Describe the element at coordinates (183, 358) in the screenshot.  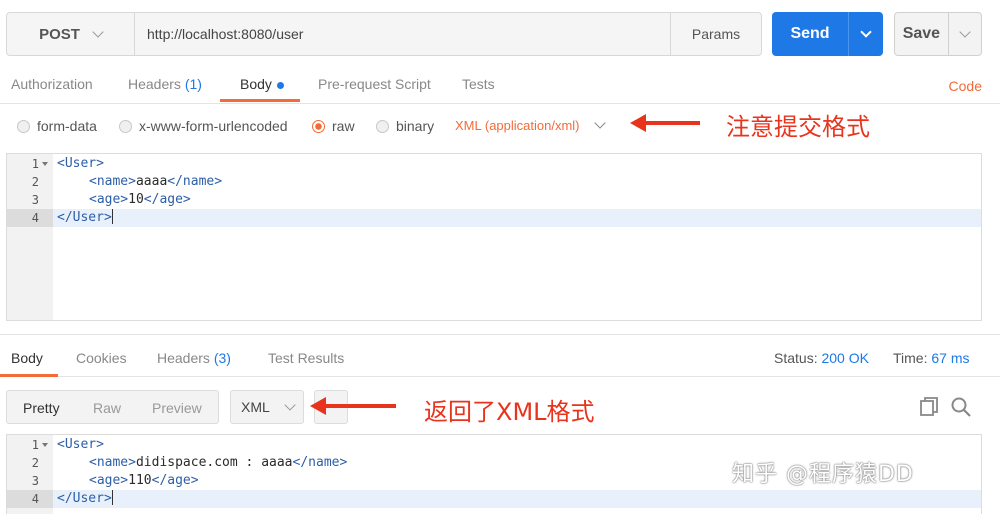
I see `resp-tab-headers-label: Headers` at that location.